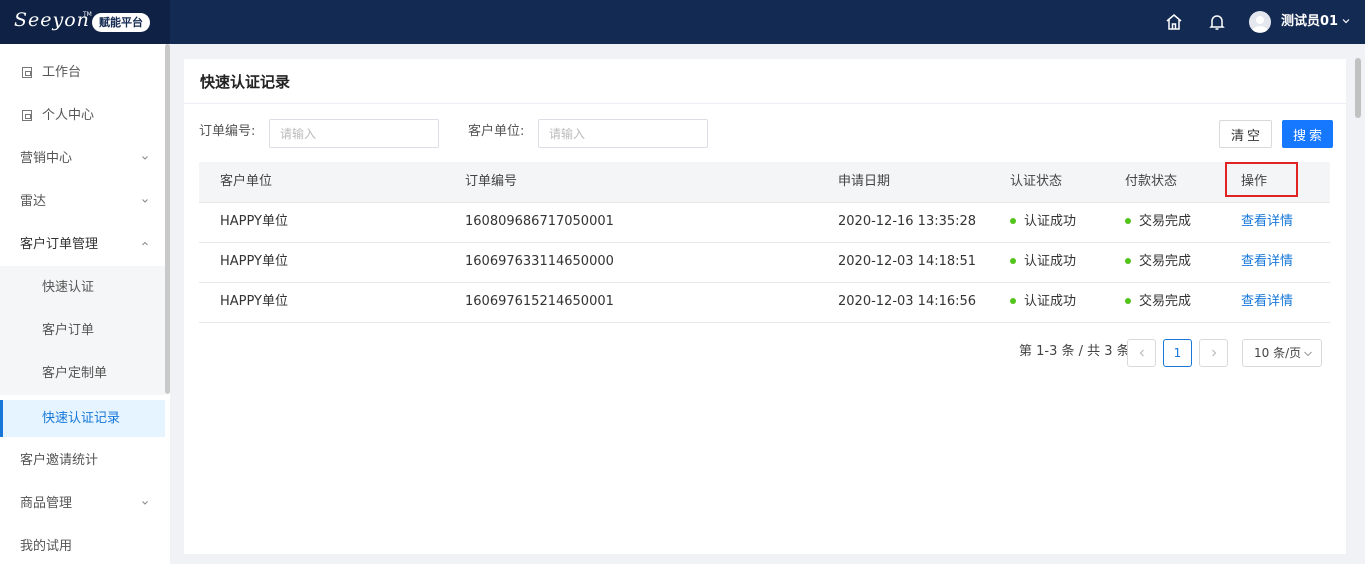  I want to click on search-button: 搜索, so click(1307, 134).